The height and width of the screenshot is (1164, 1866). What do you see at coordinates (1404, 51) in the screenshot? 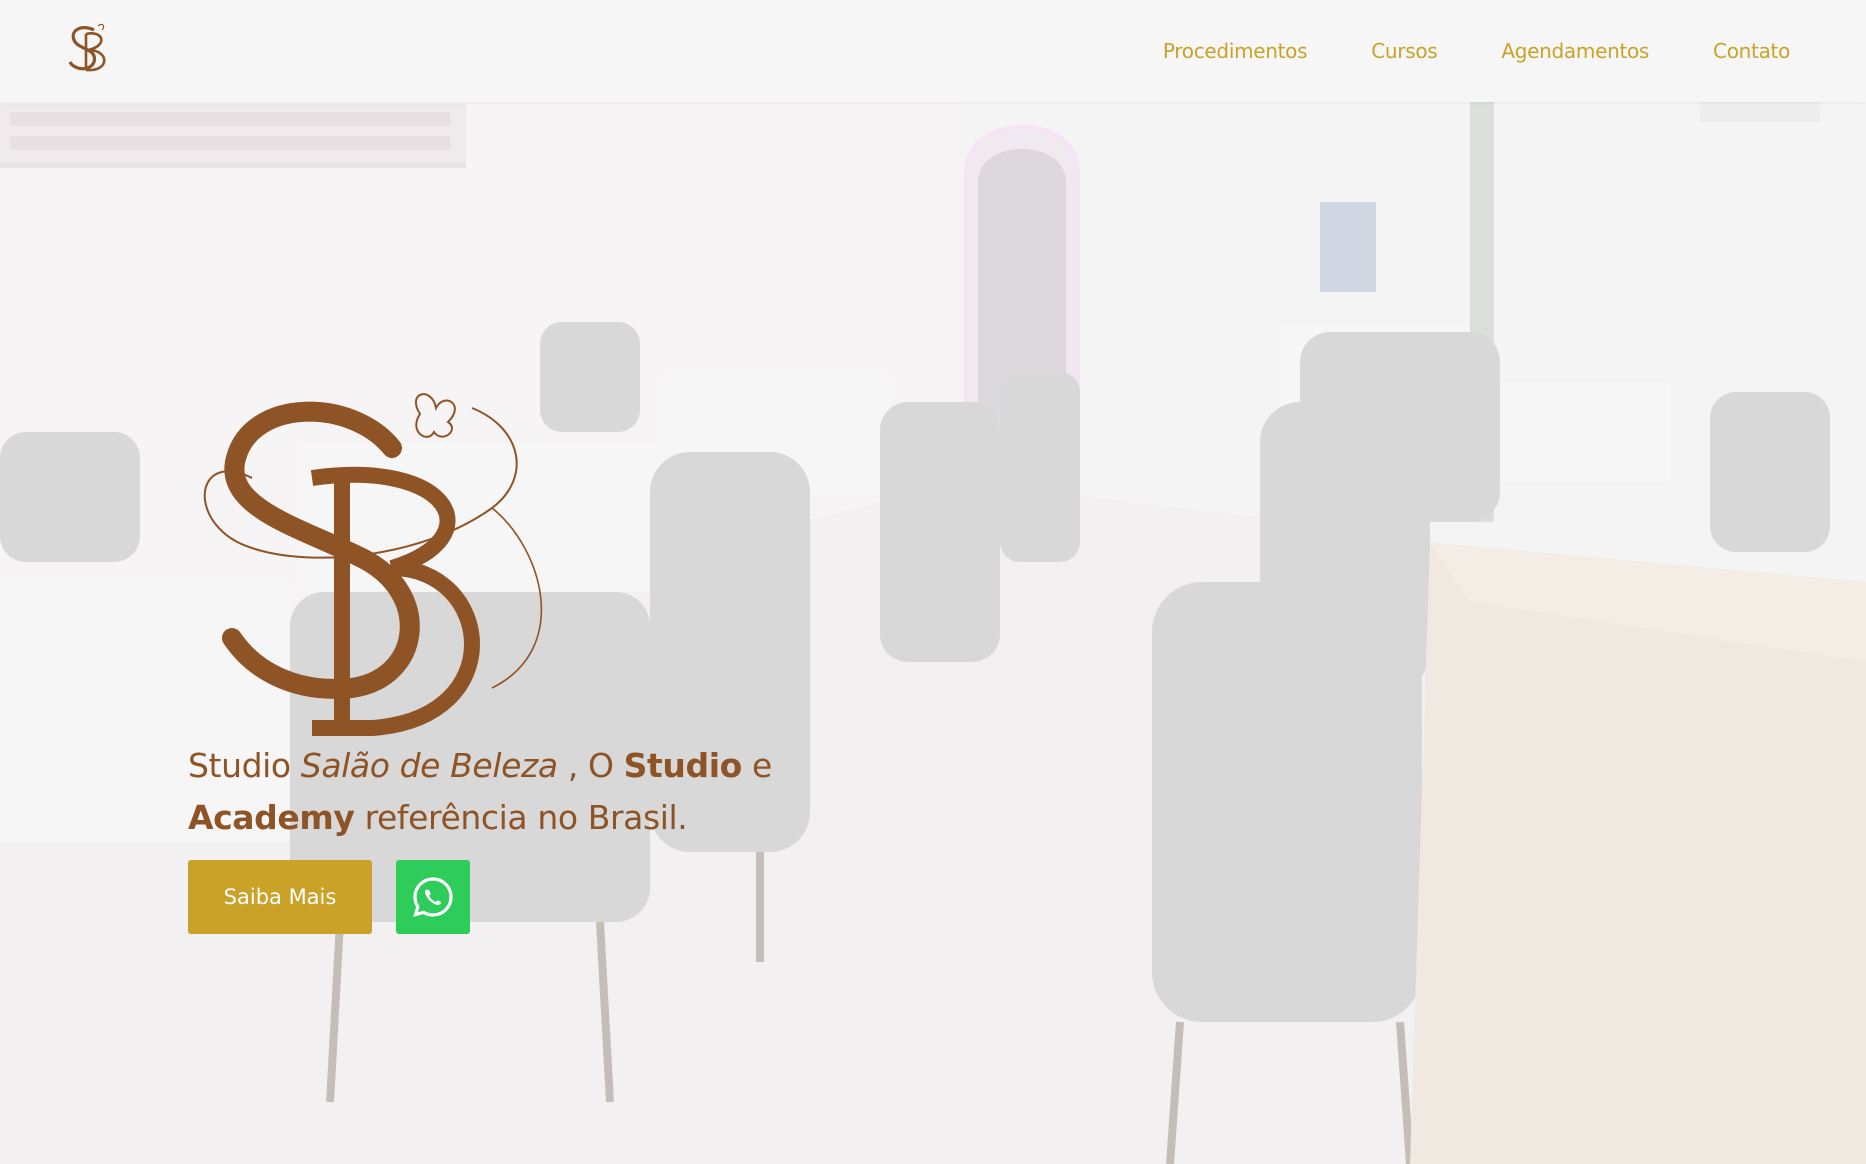
I see `nav-cursos: Cursos` at bounding box center [1404, 51].